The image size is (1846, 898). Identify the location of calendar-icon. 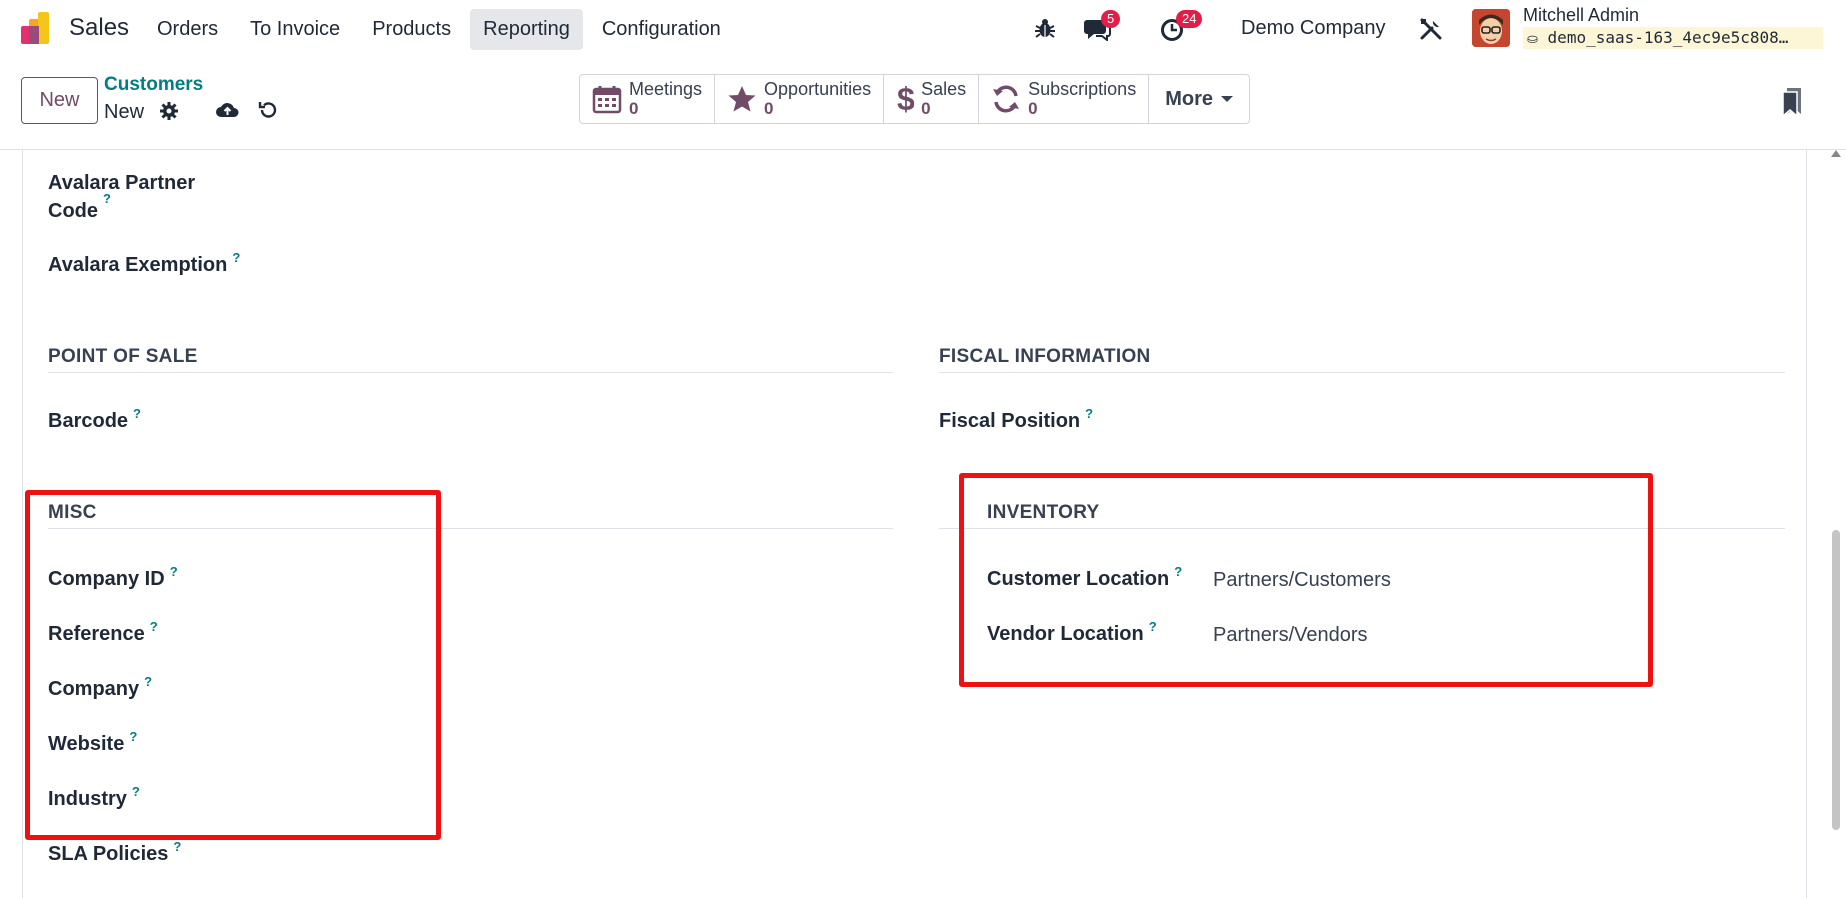
(607, 100).